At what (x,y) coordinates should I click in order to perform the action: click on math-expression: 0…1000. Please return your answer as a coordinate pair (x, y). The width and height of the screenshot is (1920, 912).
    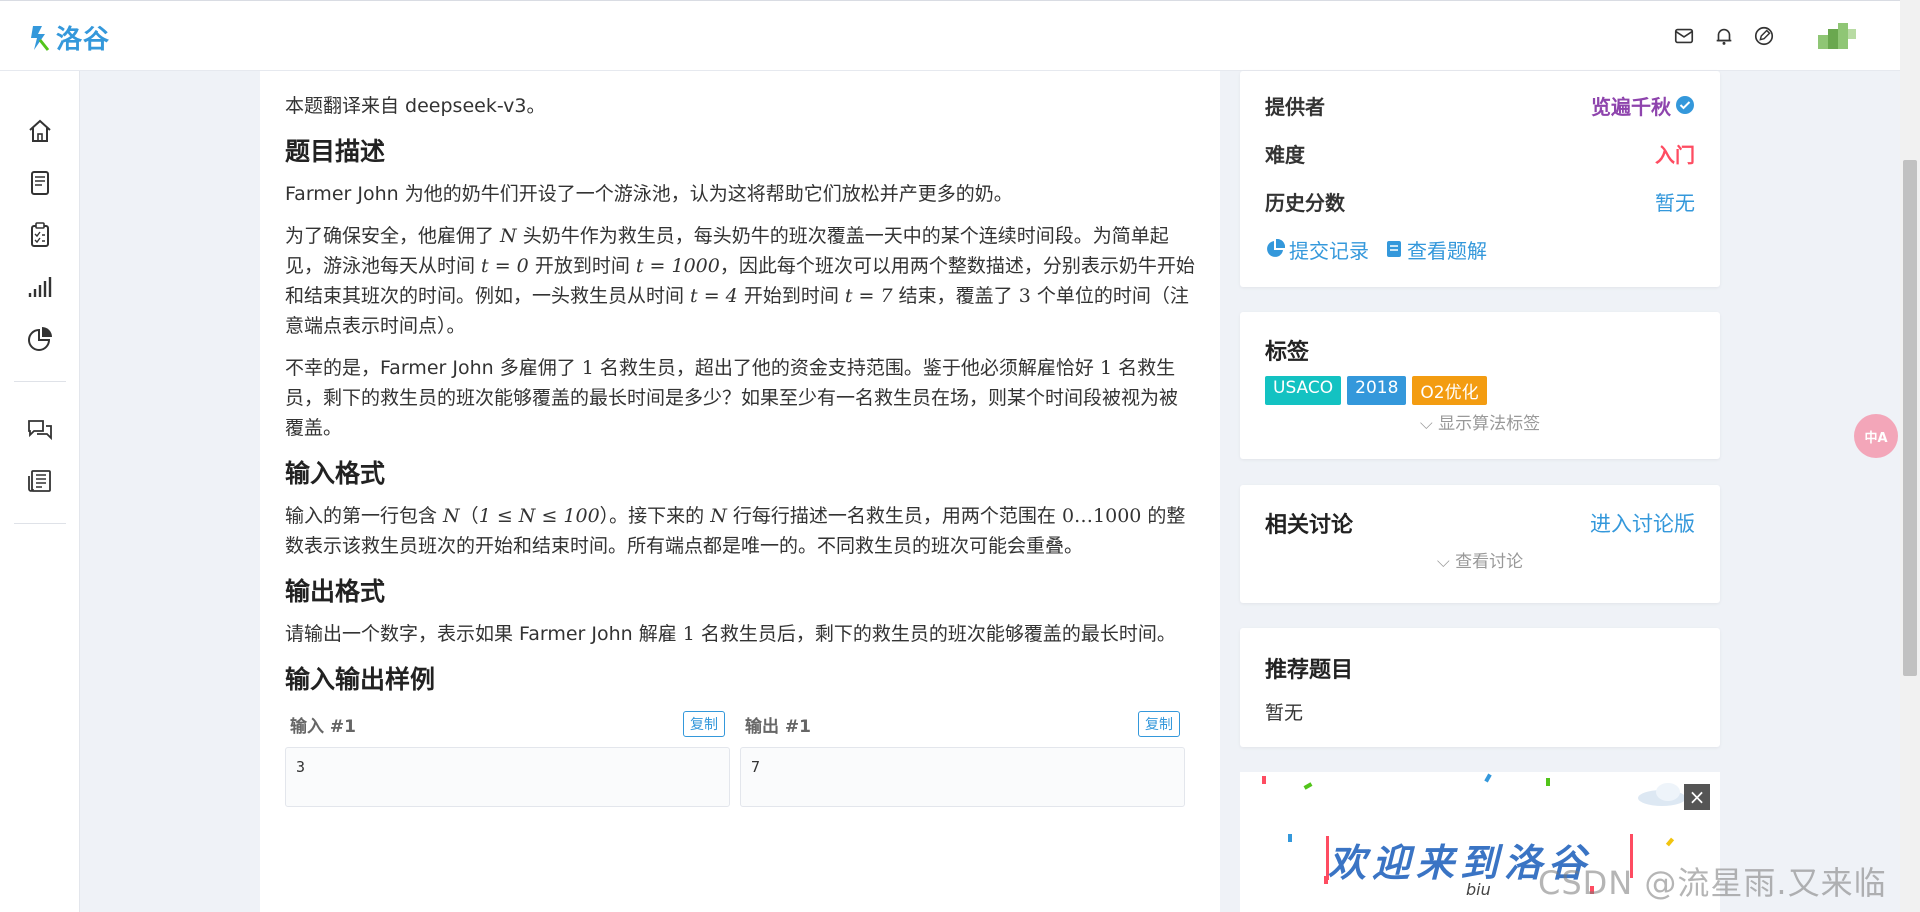
    Looking at the image, I should click on (1101, 516).